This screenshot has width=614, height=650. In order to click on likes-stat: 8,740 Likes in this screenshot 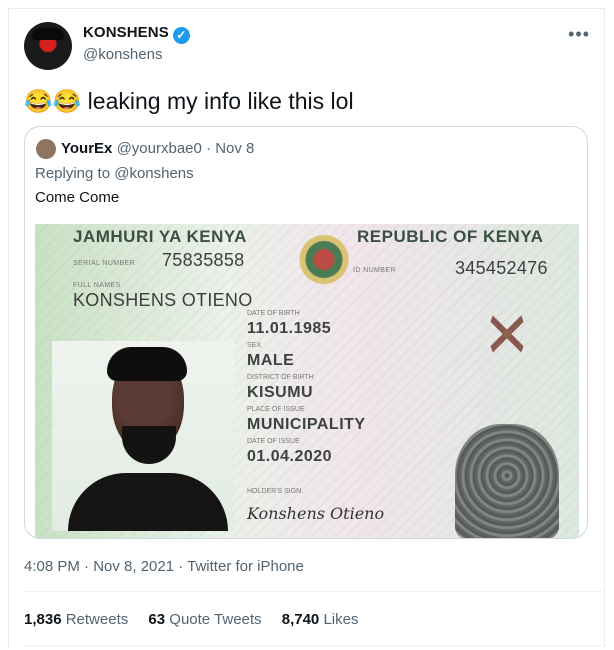, I will do `click(320, 619)`.